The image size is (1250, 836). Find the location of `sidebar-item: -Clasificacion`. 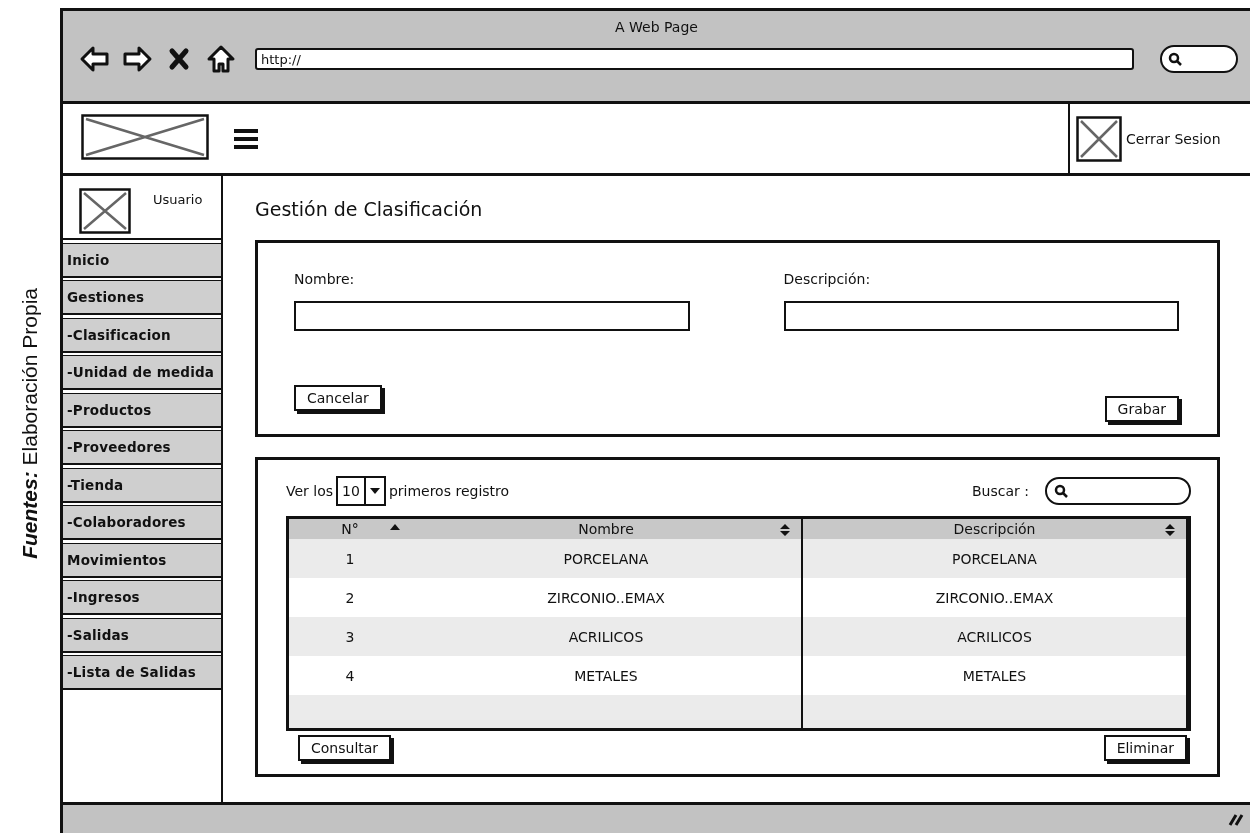

sidebar-item: -Clasificacion is located at coordinates (142, 335).